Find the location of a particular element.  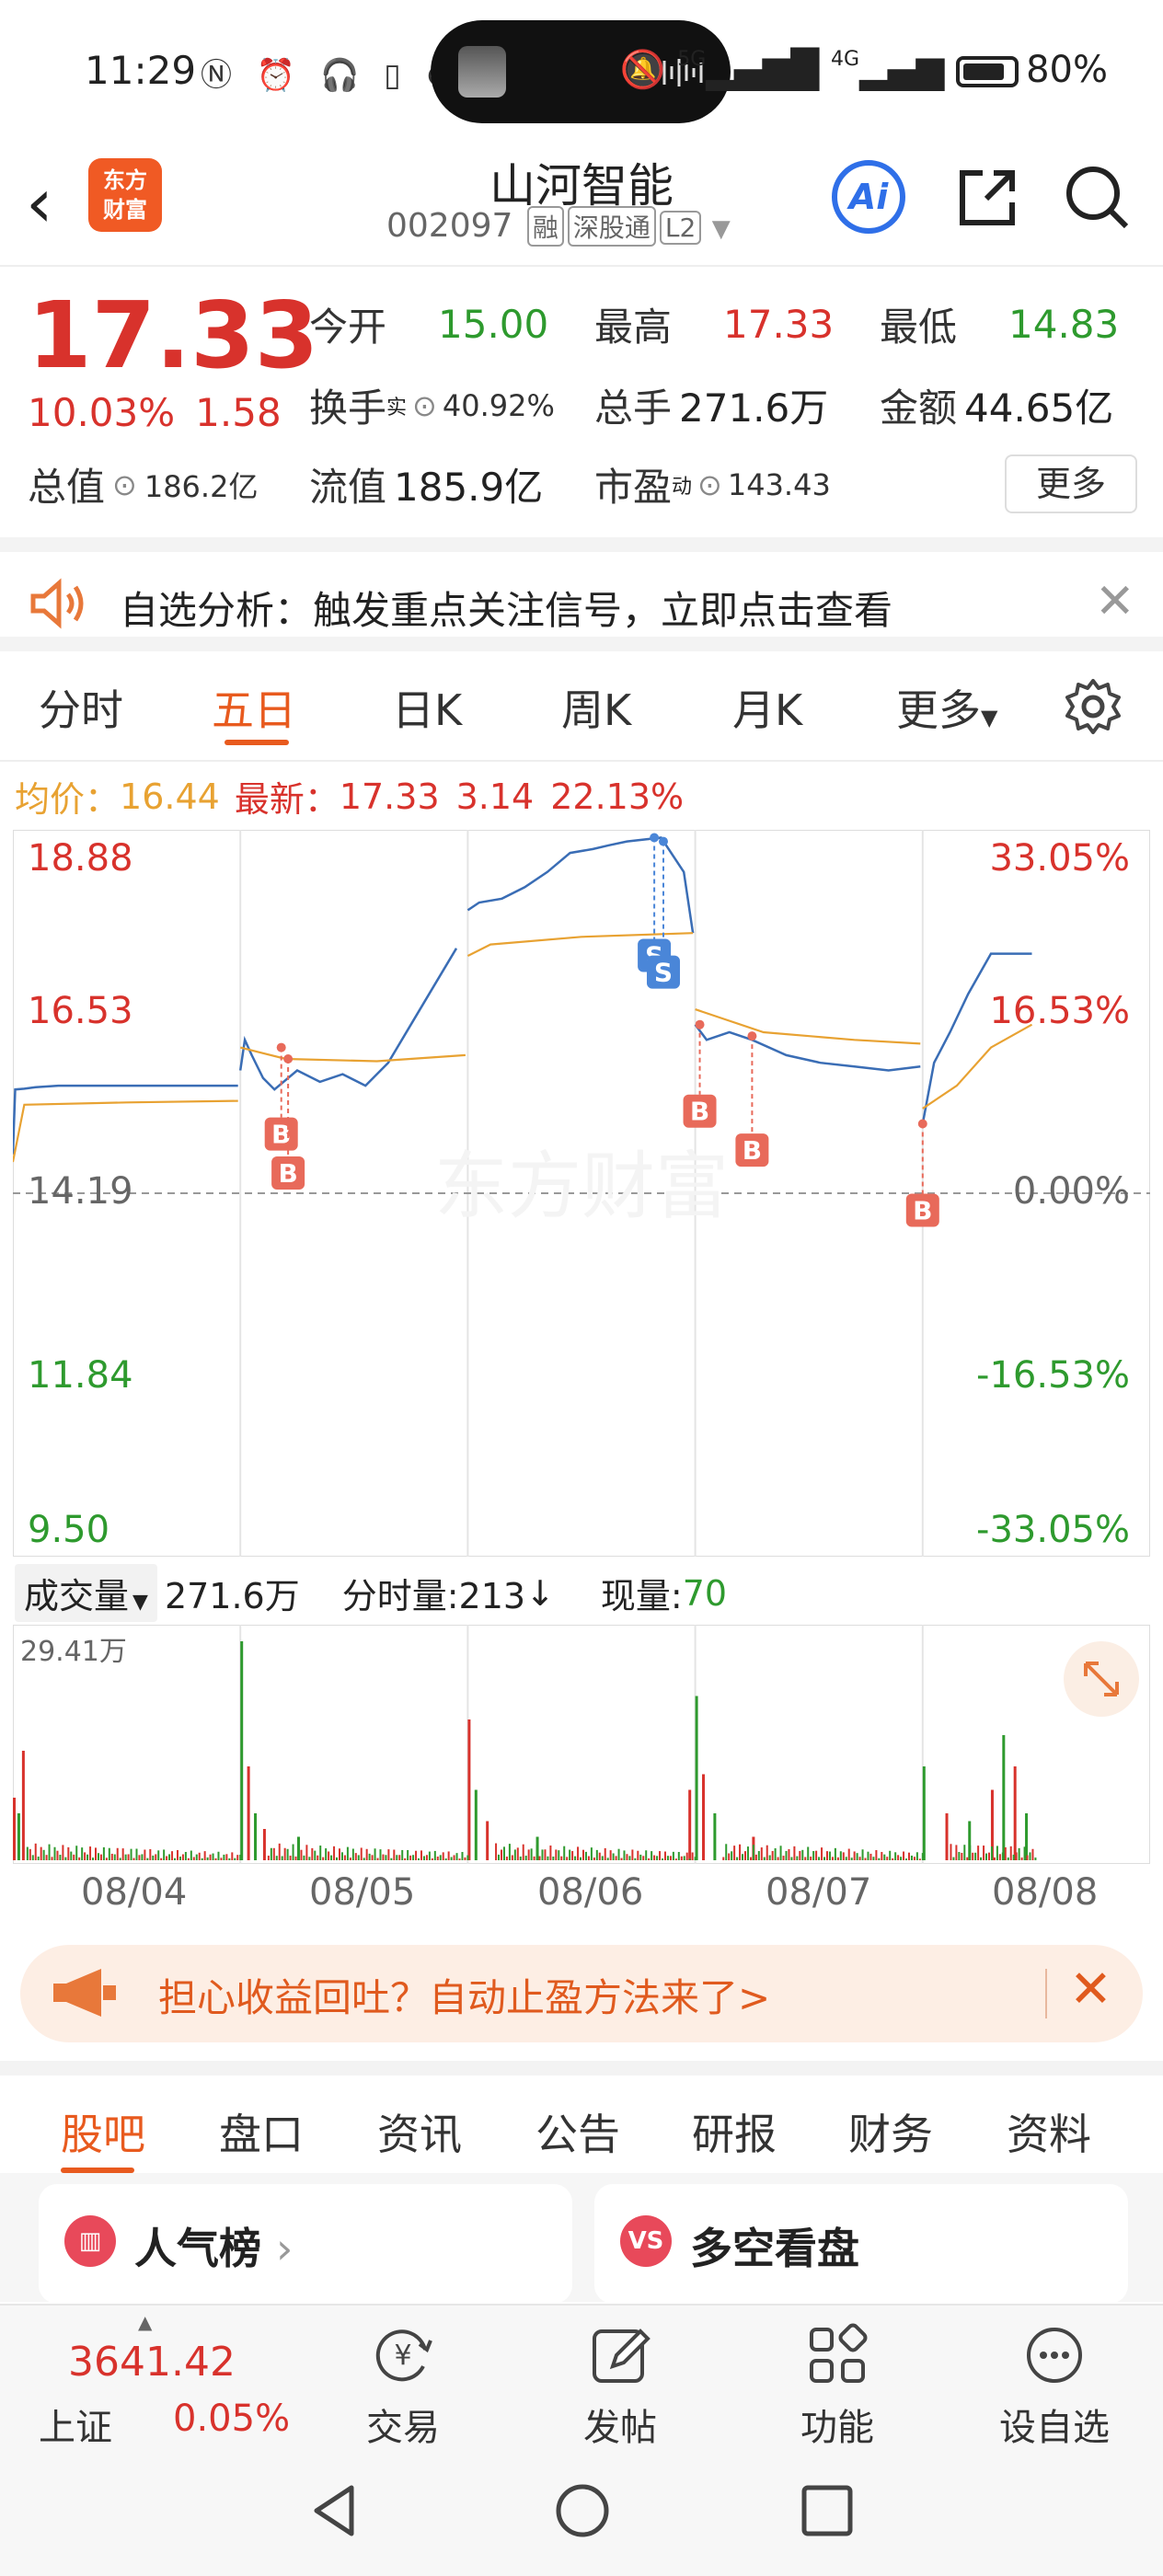

volume-value: 271.6万 is located at coordinates (754, 408).